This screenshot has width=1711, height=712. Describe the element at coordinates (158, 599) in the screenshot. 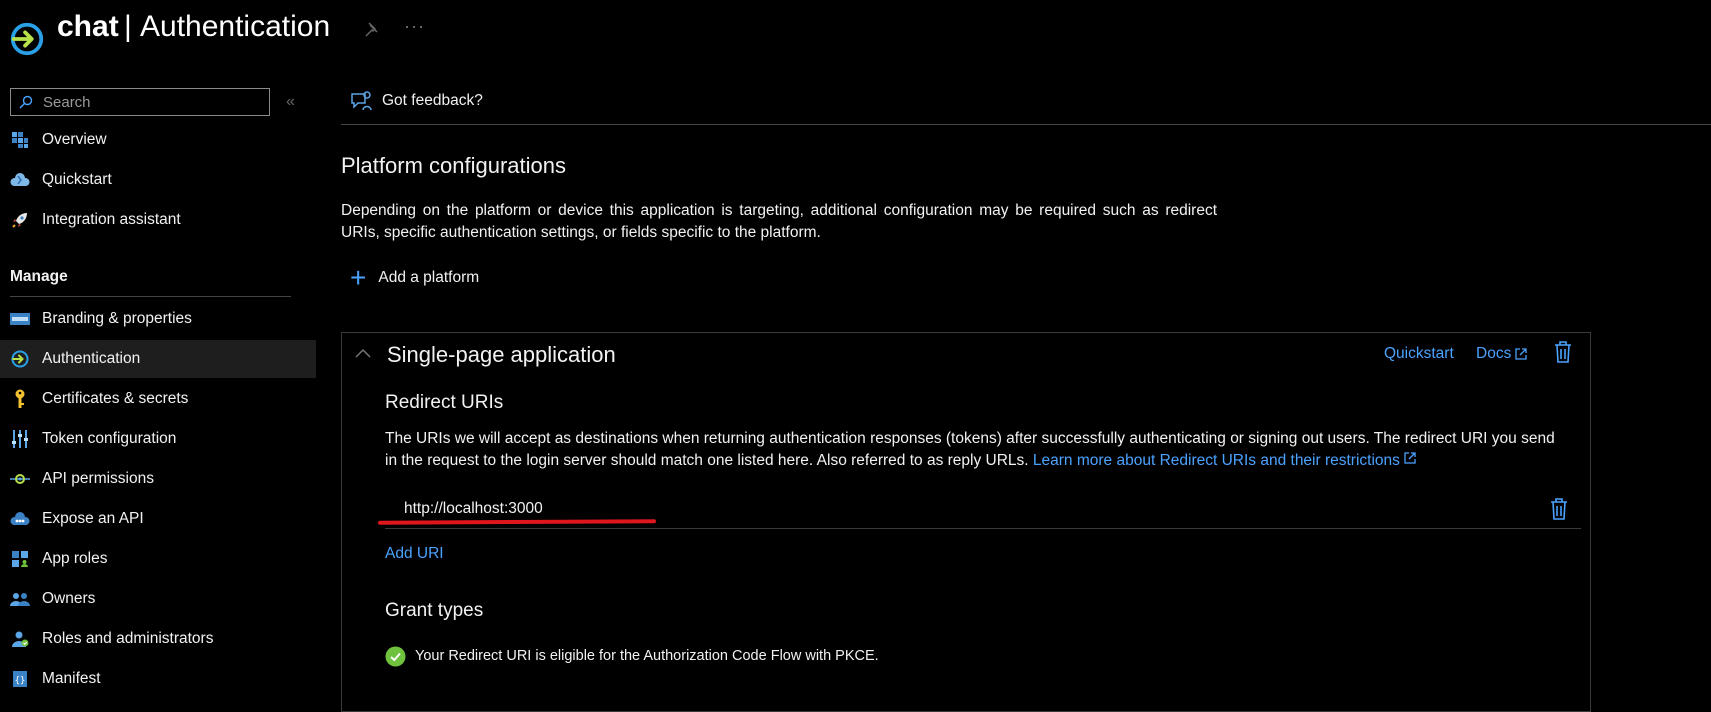

I see `sidebar-item-owners: Owners` at that location.